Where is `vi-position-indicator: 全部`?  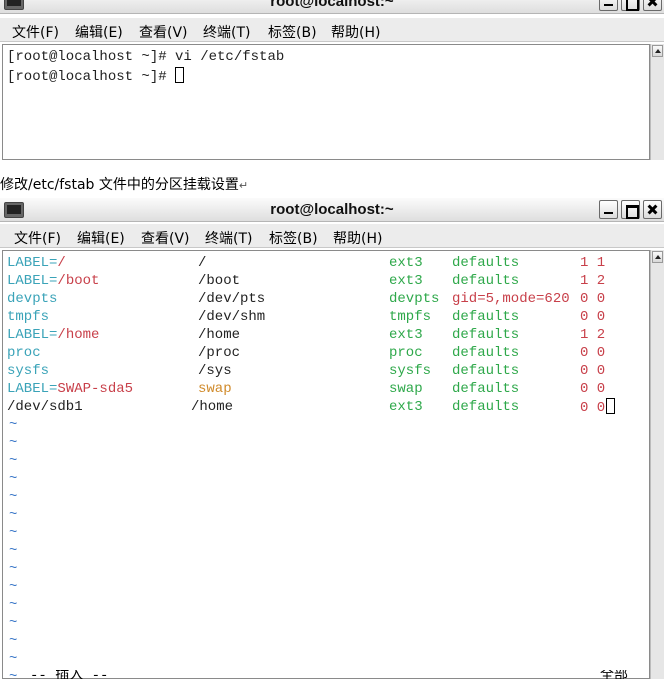 vi-position-indicator: 全部 is located at coordinates (614, 674).